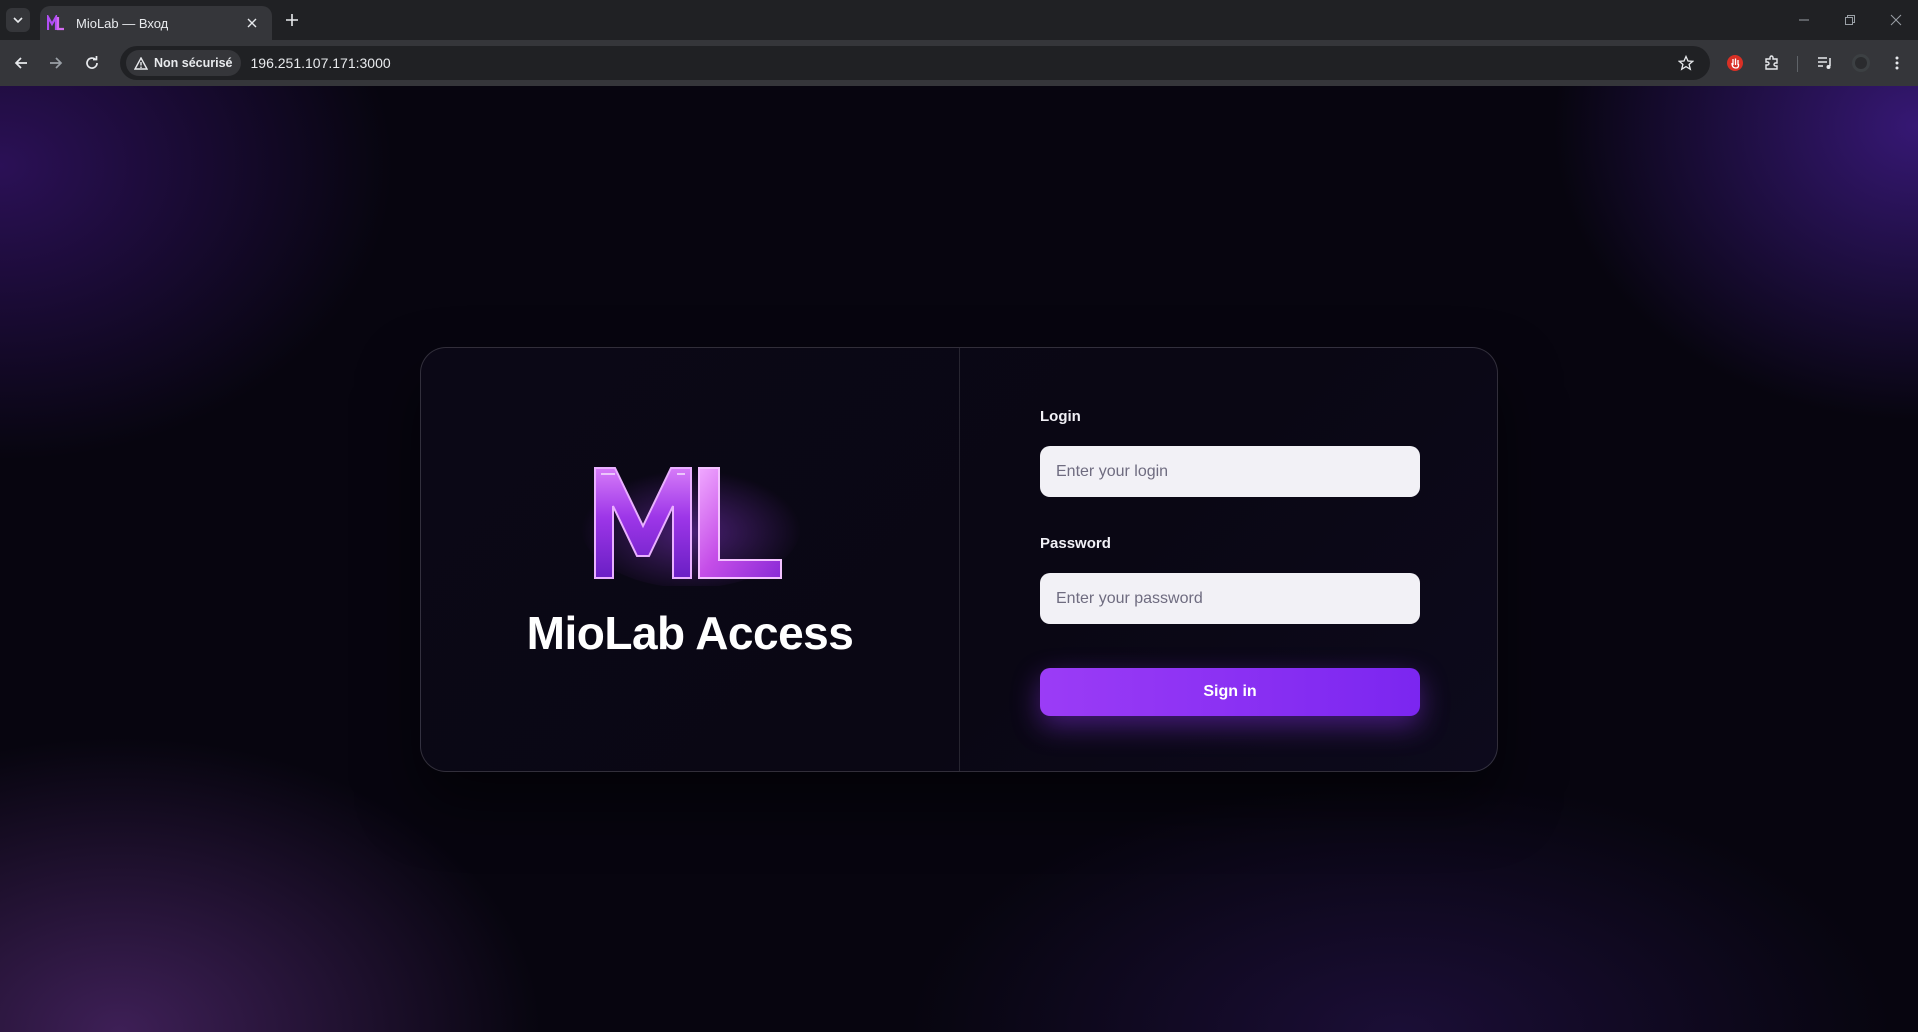 Image resolution: width=1918 pixels, height=1032 pixels. What do you see at coordinates (1230, 692) in the screenshot?
I see `sign-in-button: Sign in` at bounding box center [1230, 692].